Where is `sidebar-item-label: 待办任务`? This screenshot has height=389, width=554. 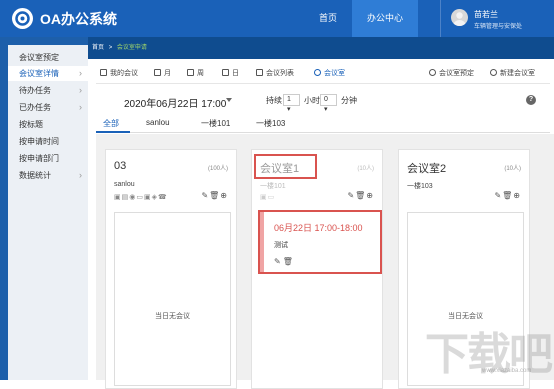
sidebar-item-label: 待办任务 is located at coordinates (35, 90).